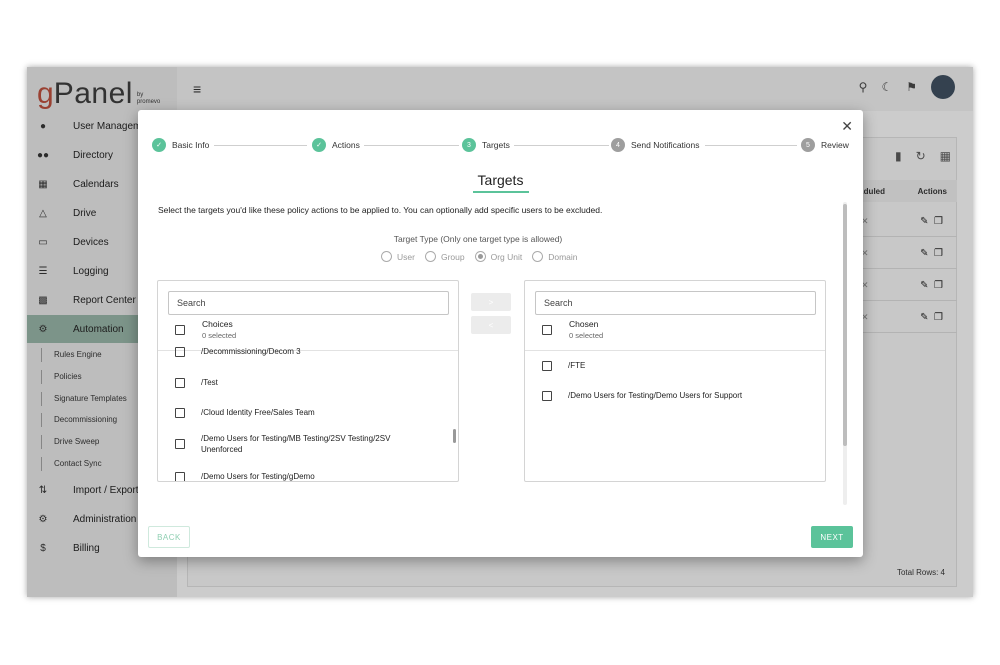 The height and width of the screenshot is (665, 1000). I want to click on step-review: 5 Review, so click(825, 145).